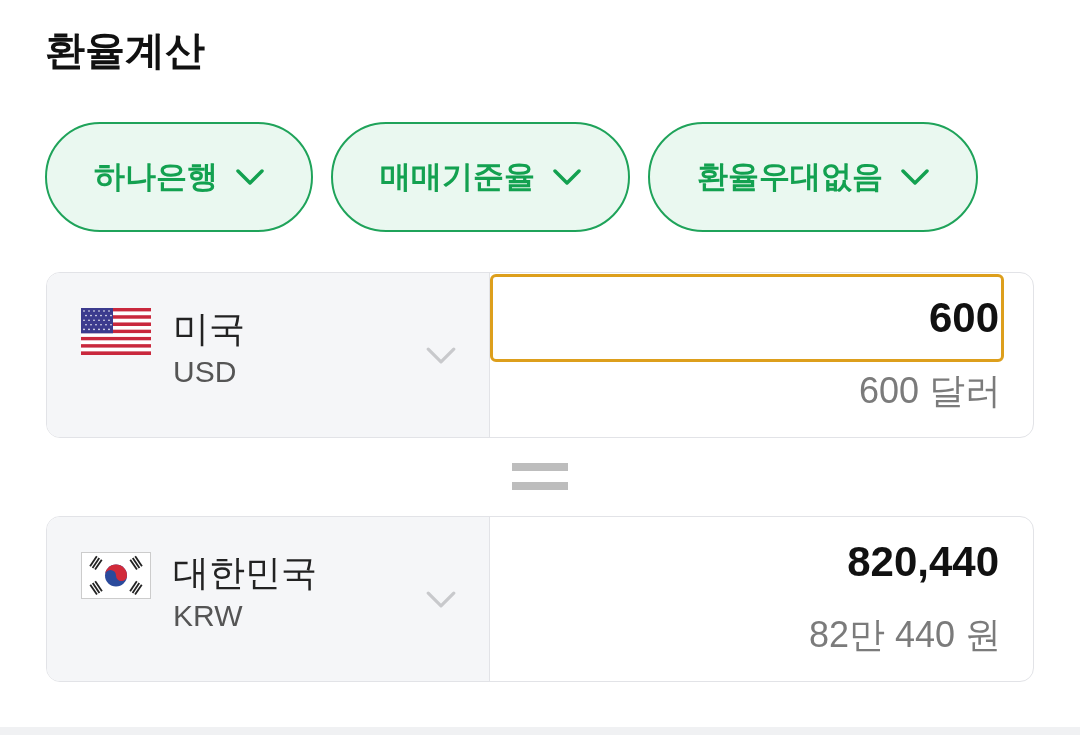 The height and width of the screenshot is (735, 1080). Describe the element at coordinates (245, 573) in the screenshot. I see `country-name: 대한민국` at that location.